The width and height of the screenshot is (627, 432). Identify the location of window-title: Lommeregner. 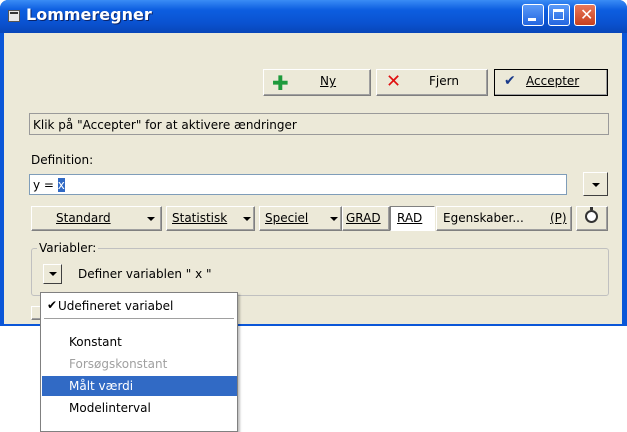
(89, 14).